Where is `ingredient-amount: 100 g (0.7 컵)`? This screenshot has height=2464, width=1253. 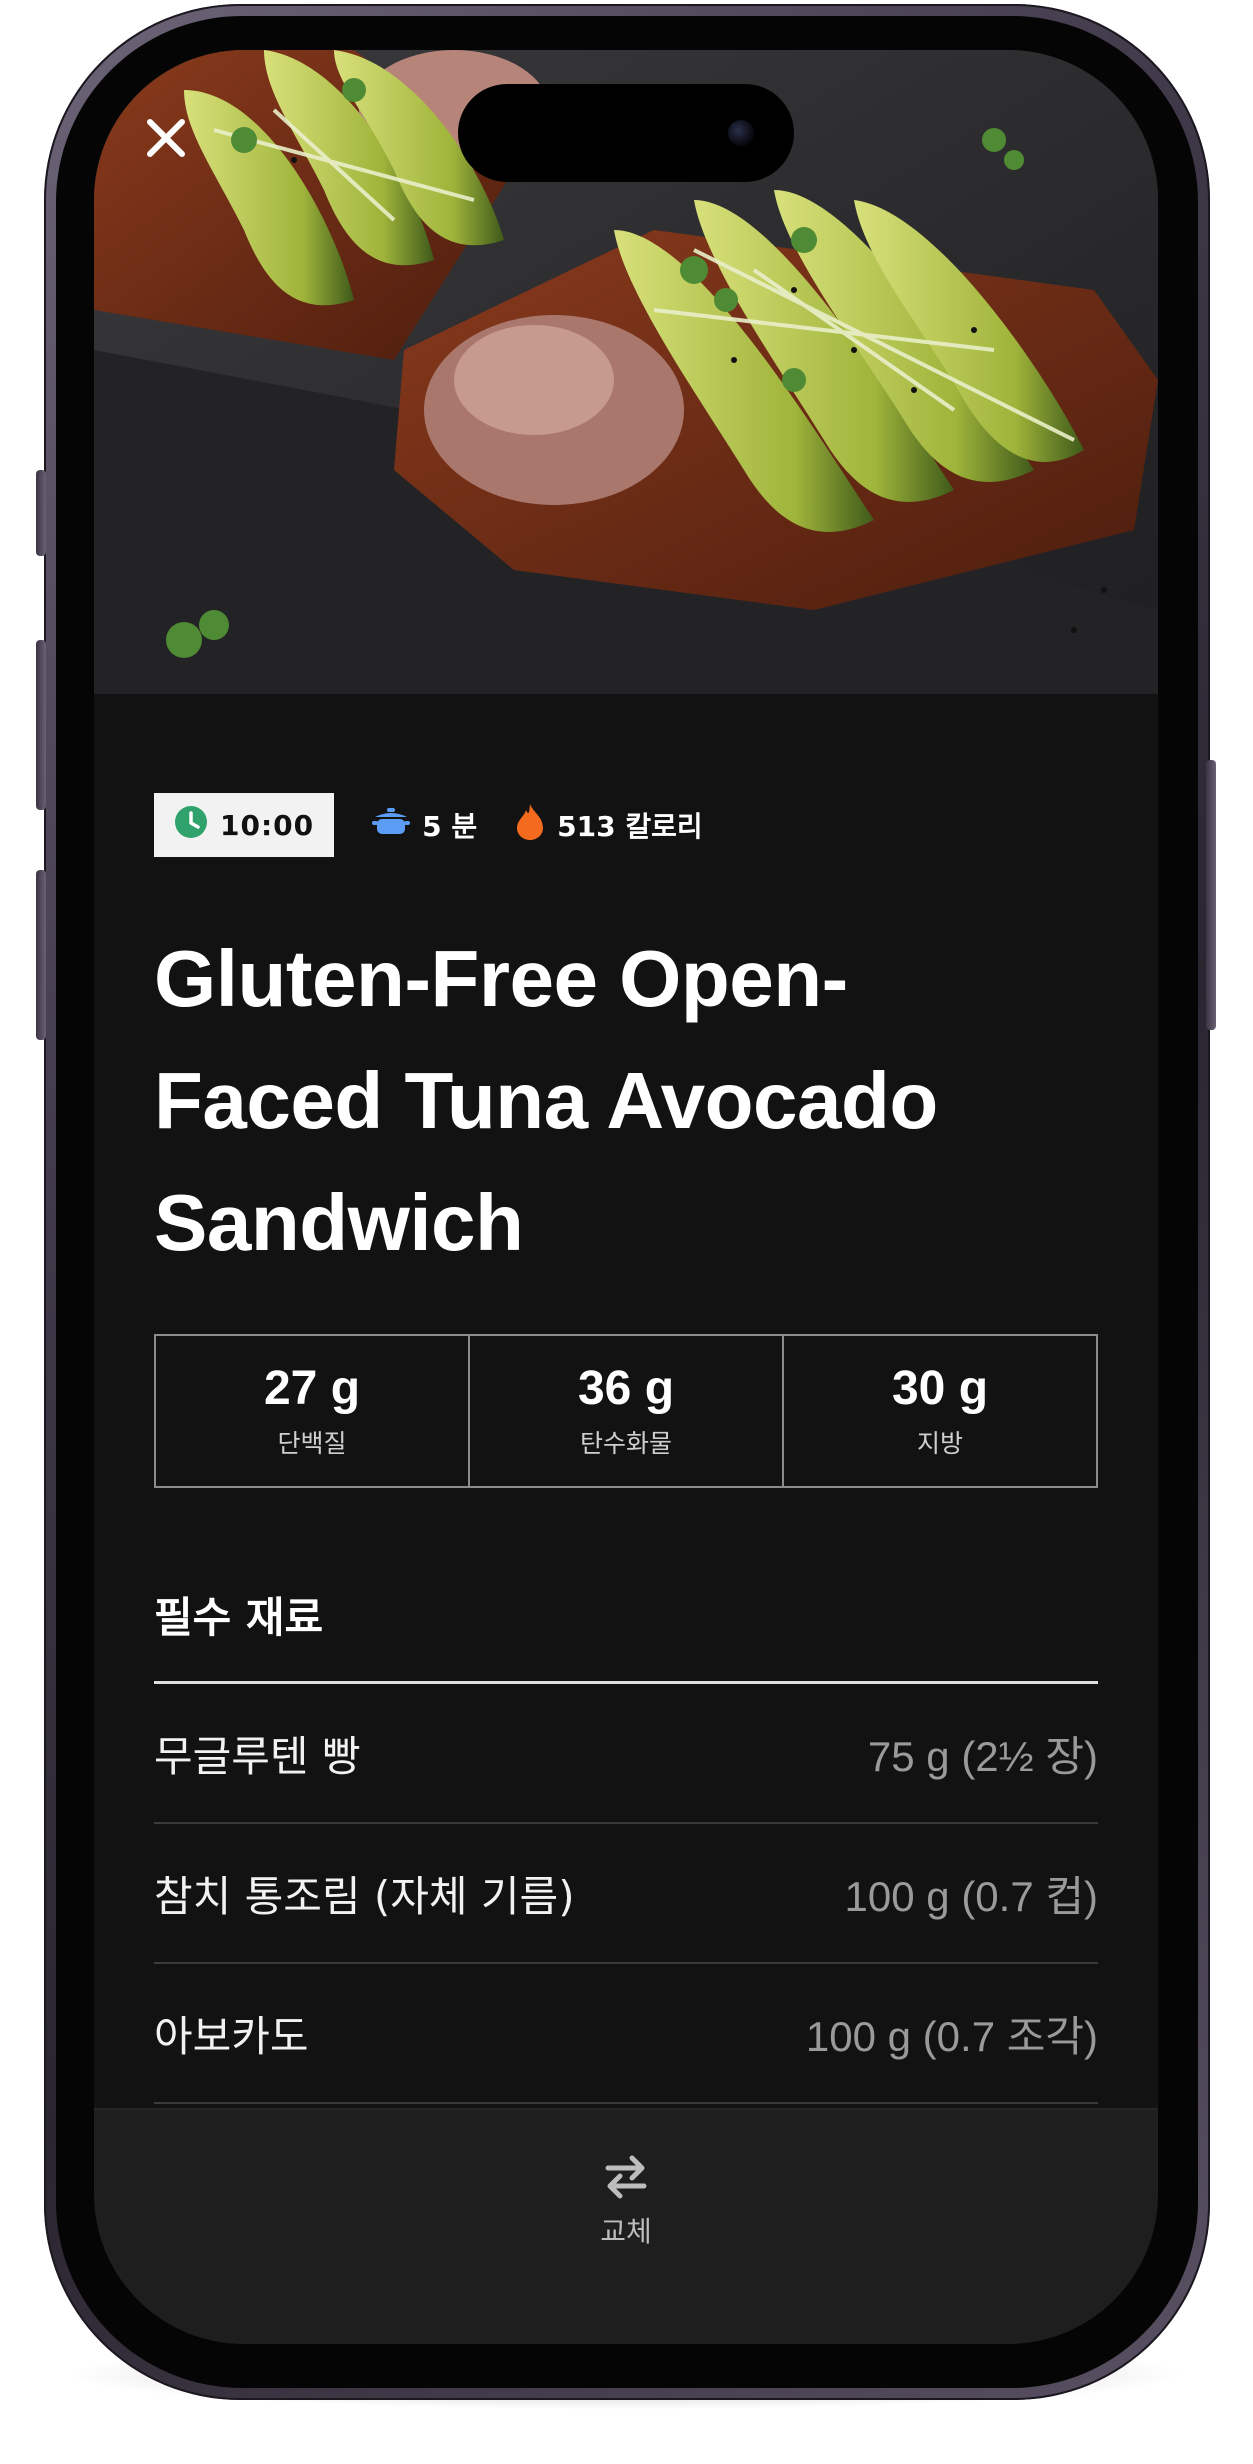
ingredient-amount: 100 g (0.7 컵) is located at coordinates (971, 1896).